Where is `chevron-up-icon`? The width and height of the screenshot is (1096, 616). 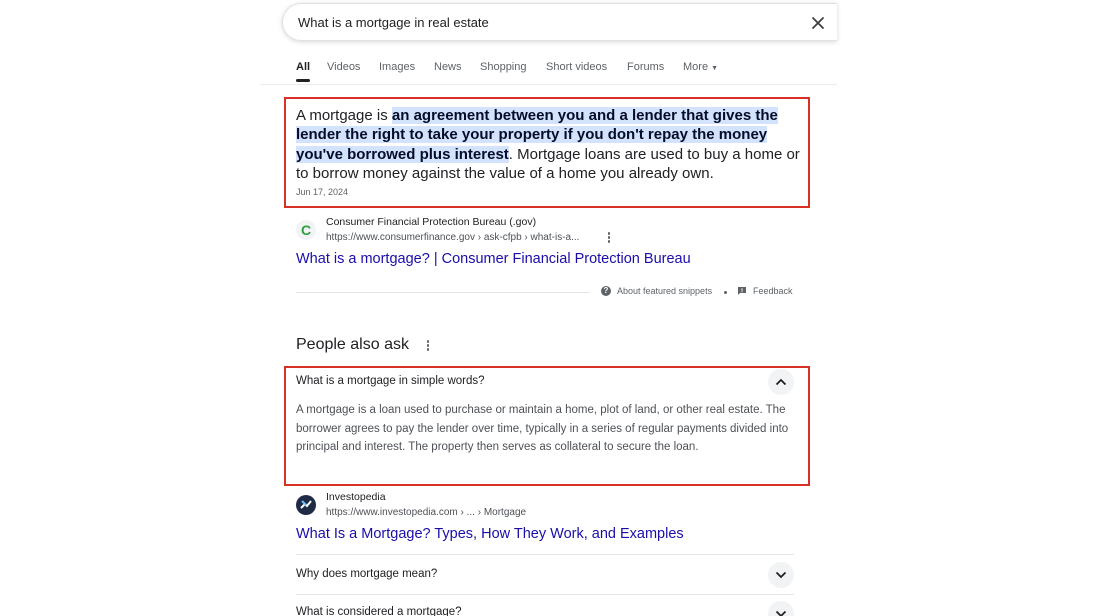 chevron-up-icon is located at coordinates (781, 382).